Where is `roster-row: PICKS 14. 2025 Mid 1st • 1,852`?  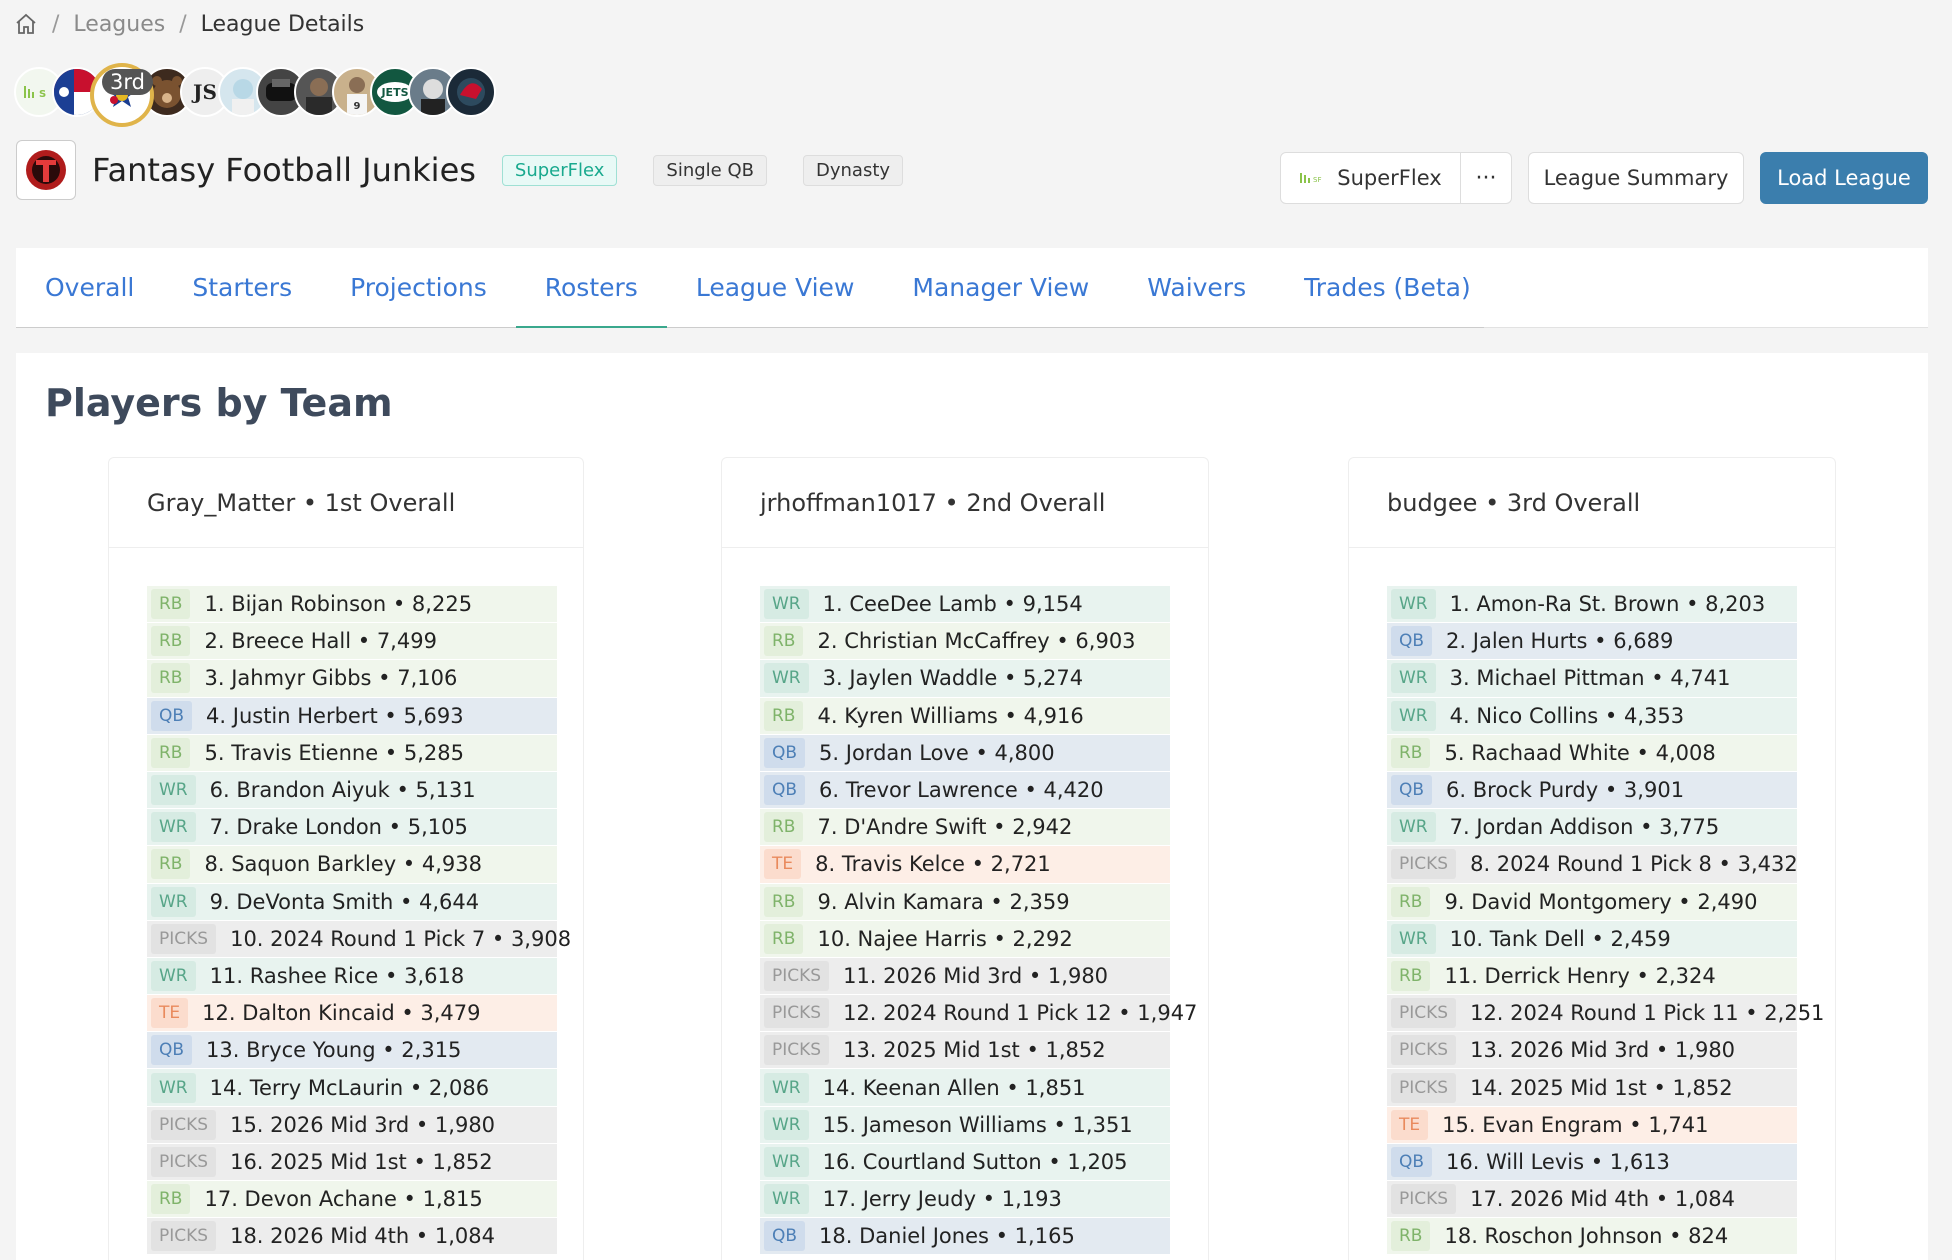
roster-row: PICKS 14. 2025 Mid 1st • 1,852 is located at coordinates (1592, 1088).